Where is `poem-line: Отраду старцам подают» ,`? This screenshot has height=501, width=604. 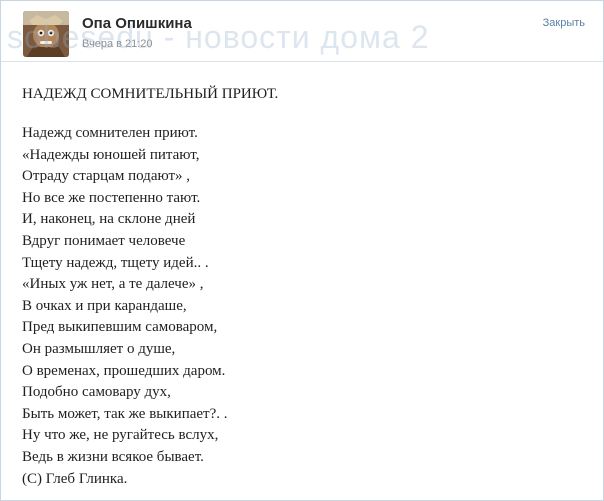
poem-line: Отраду старцам подают» , is located at coordinates (106, 176).